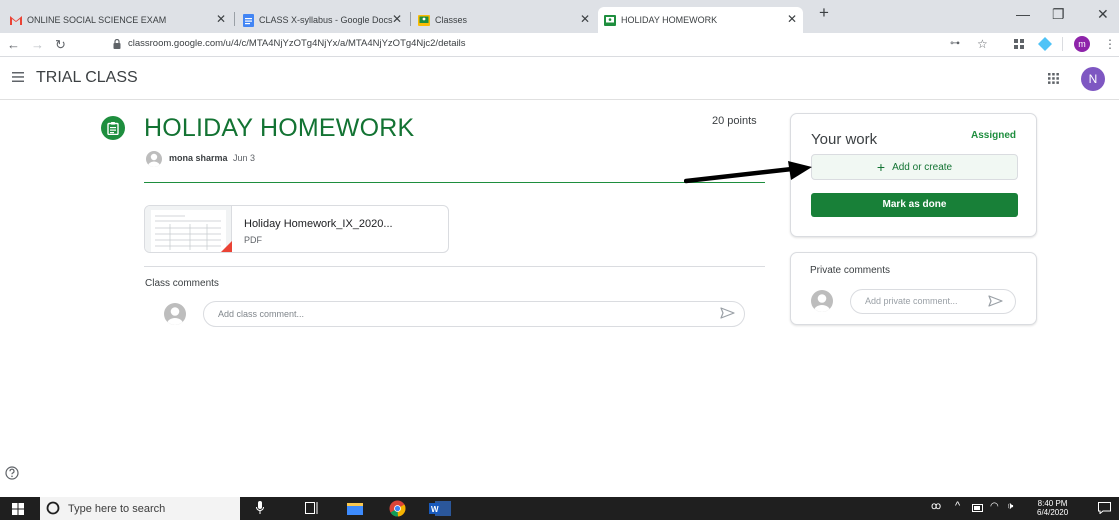 This screenshot has width=1119, height=520. Describe the element at coordinates (824, 13) in the screenshot. I see `new-tab-button: +` at that location.